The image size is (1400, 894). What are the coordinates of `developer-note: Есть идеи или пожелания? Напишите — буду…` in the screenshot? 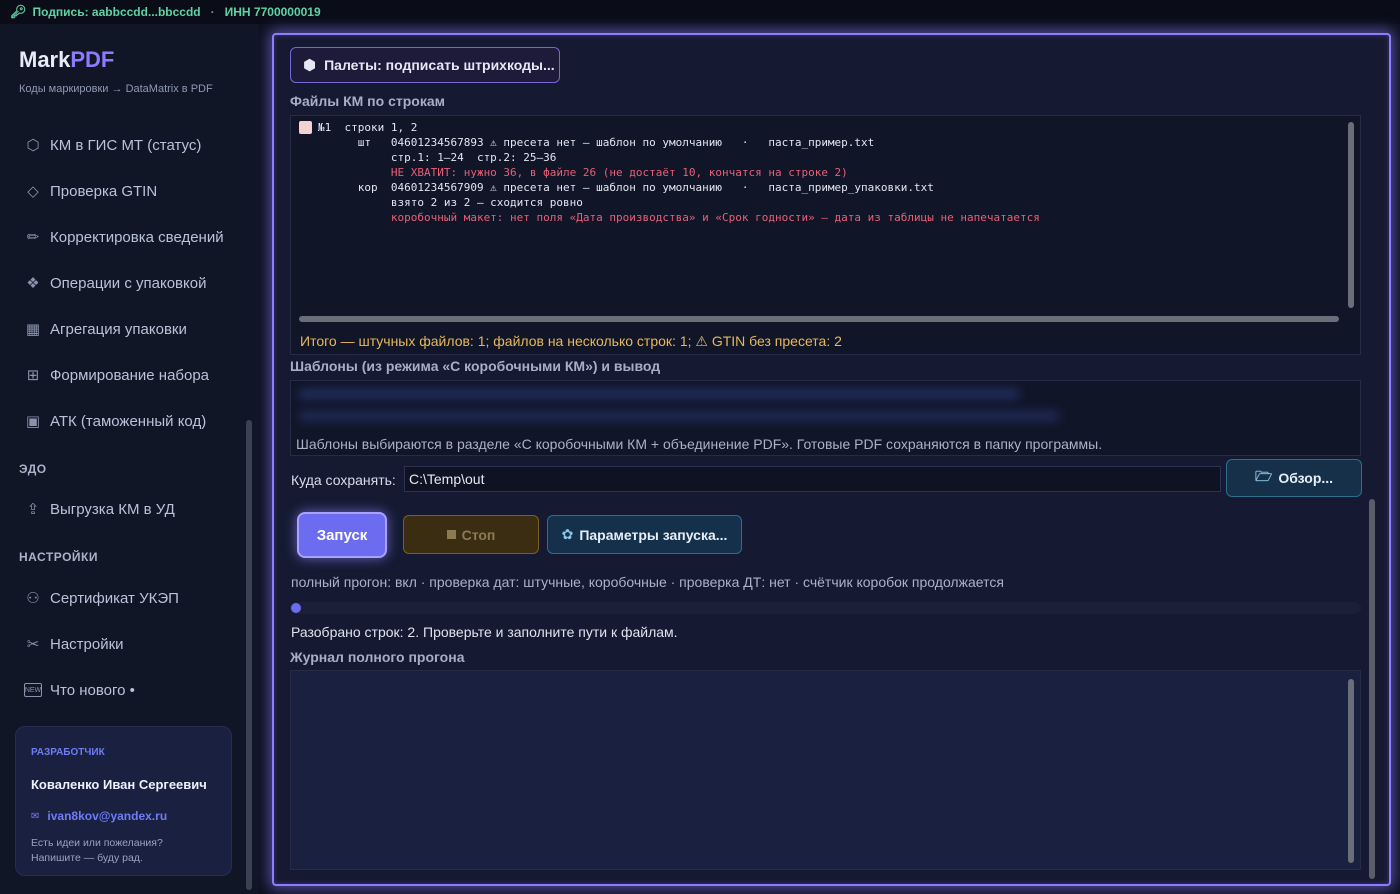 It's located at (97, 850).